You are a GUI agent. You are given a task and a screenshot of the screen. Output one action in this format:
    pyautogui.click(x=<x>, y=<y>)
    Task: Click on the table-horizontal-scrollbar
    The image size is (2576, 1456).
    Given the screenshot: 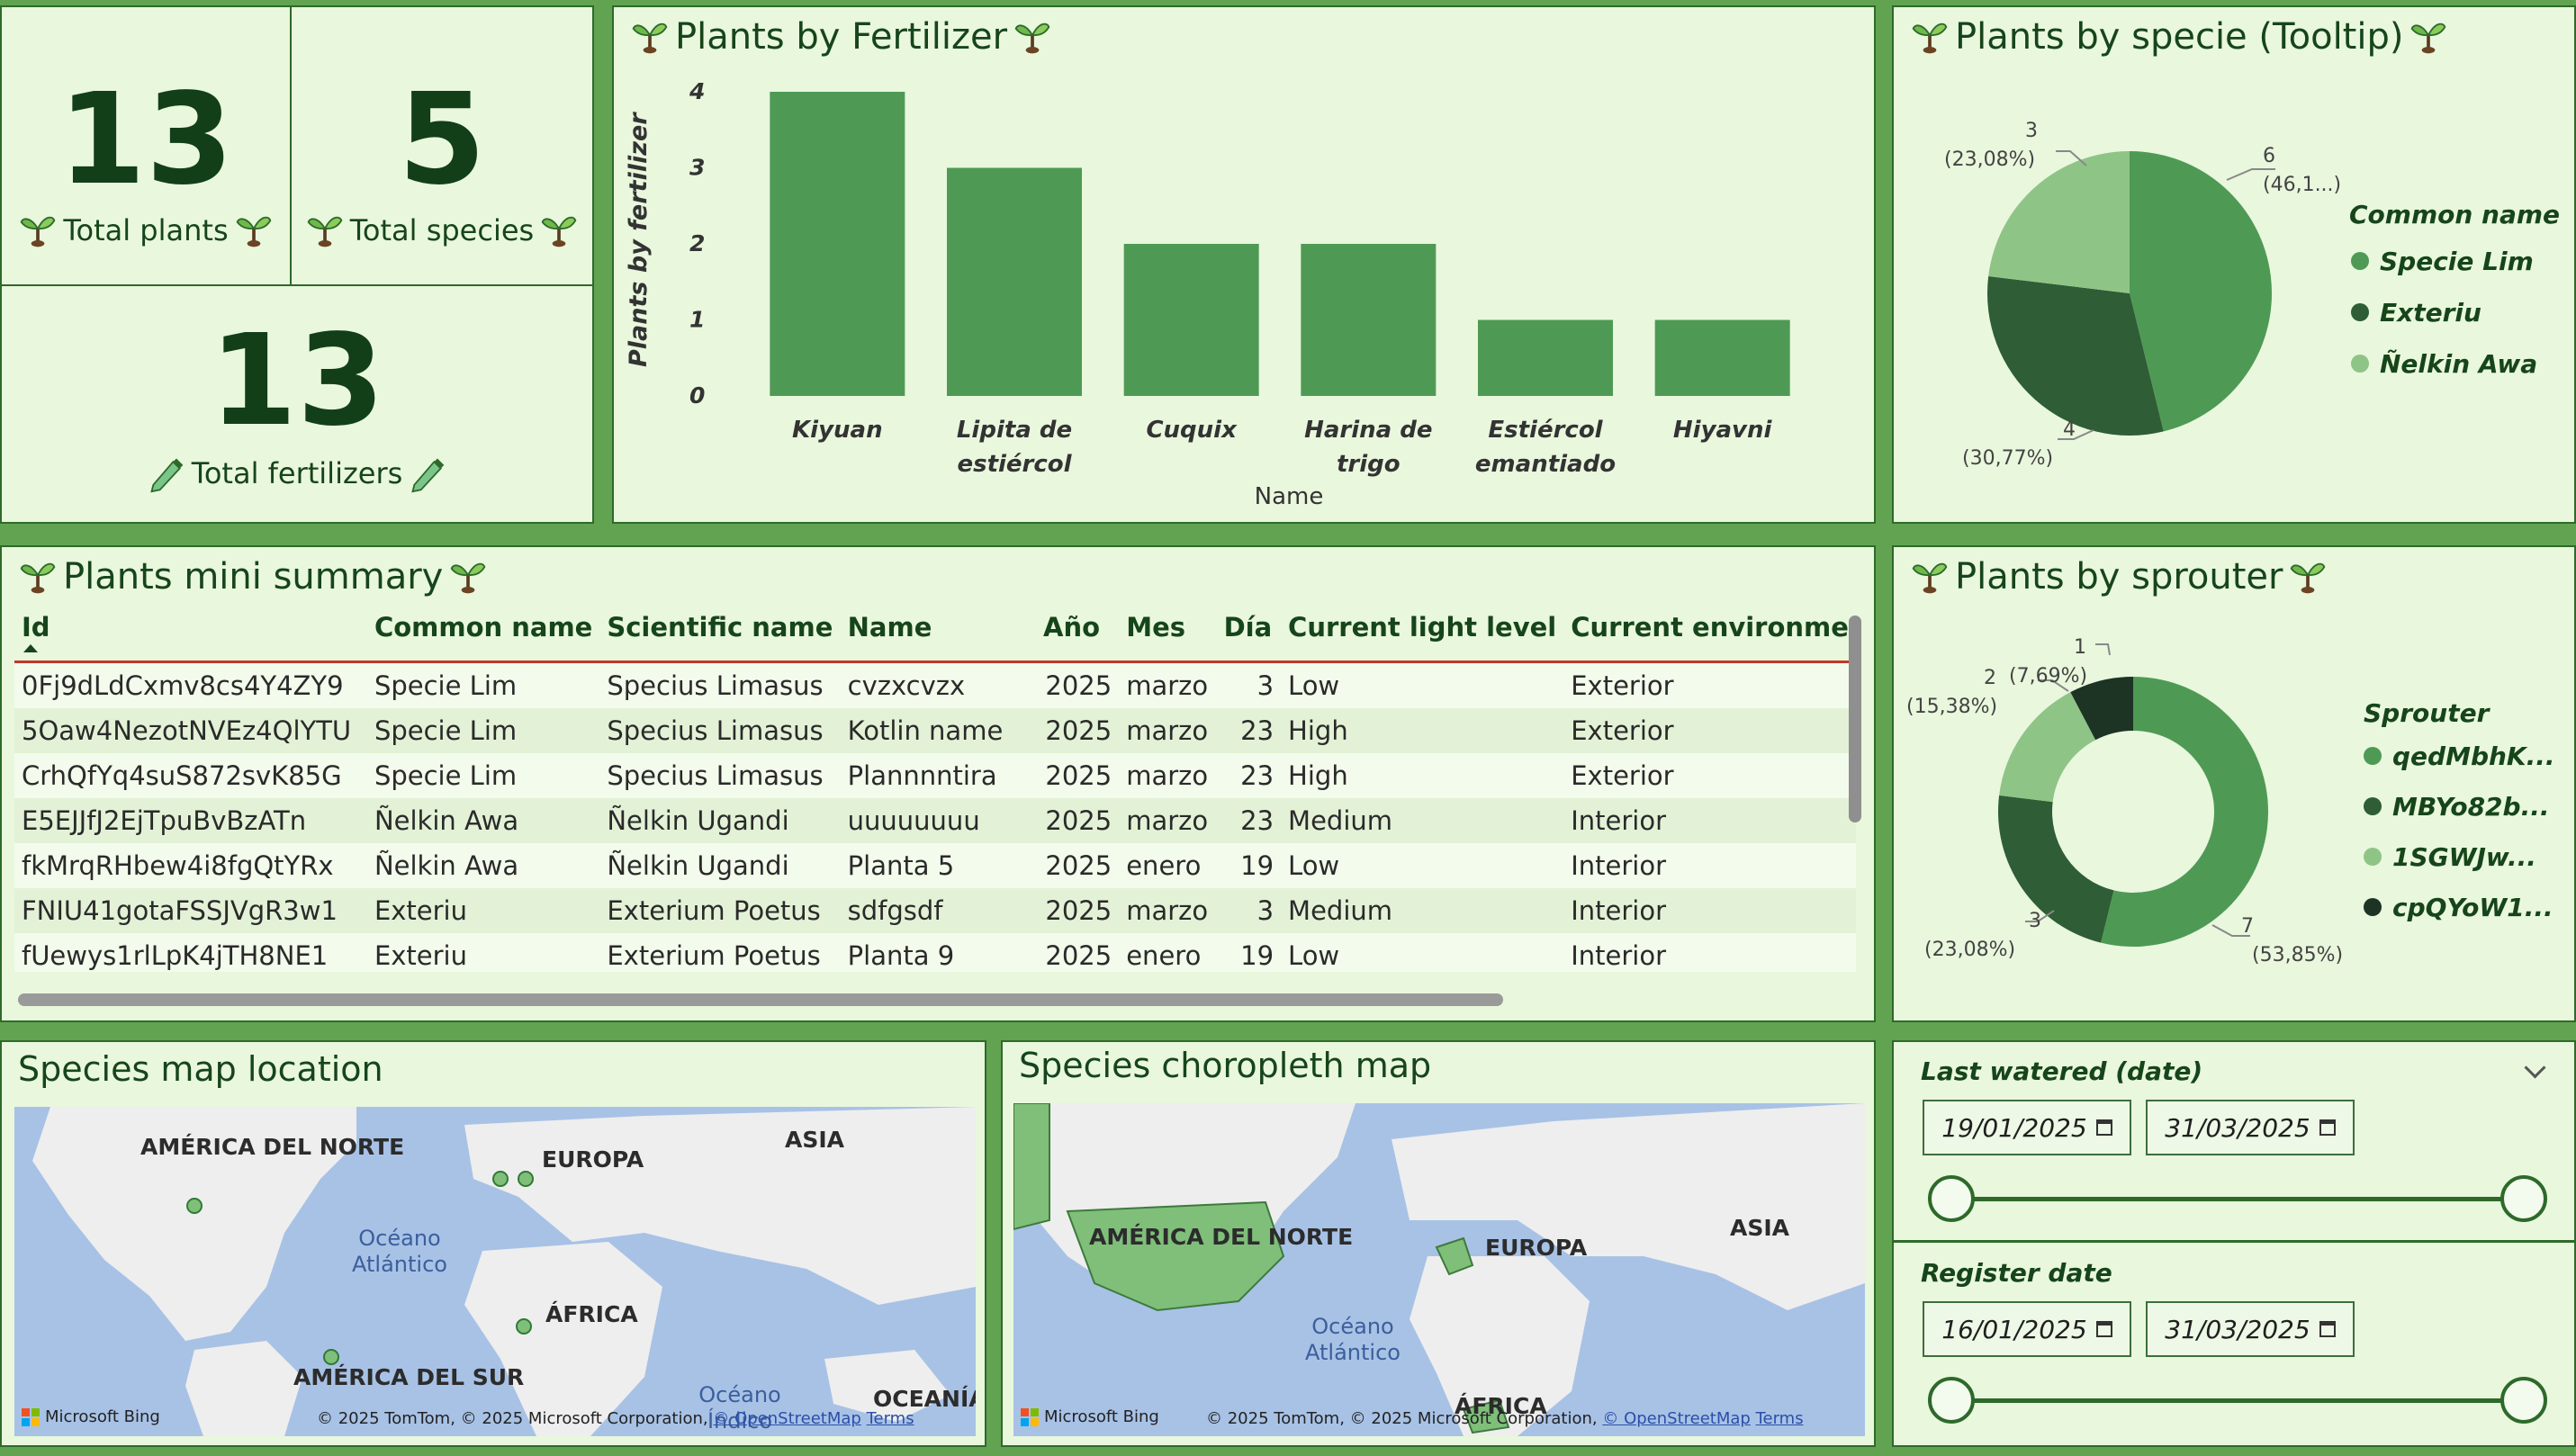 What is the action you would take?
    pyautogui.click(x=760, y=1000)
    